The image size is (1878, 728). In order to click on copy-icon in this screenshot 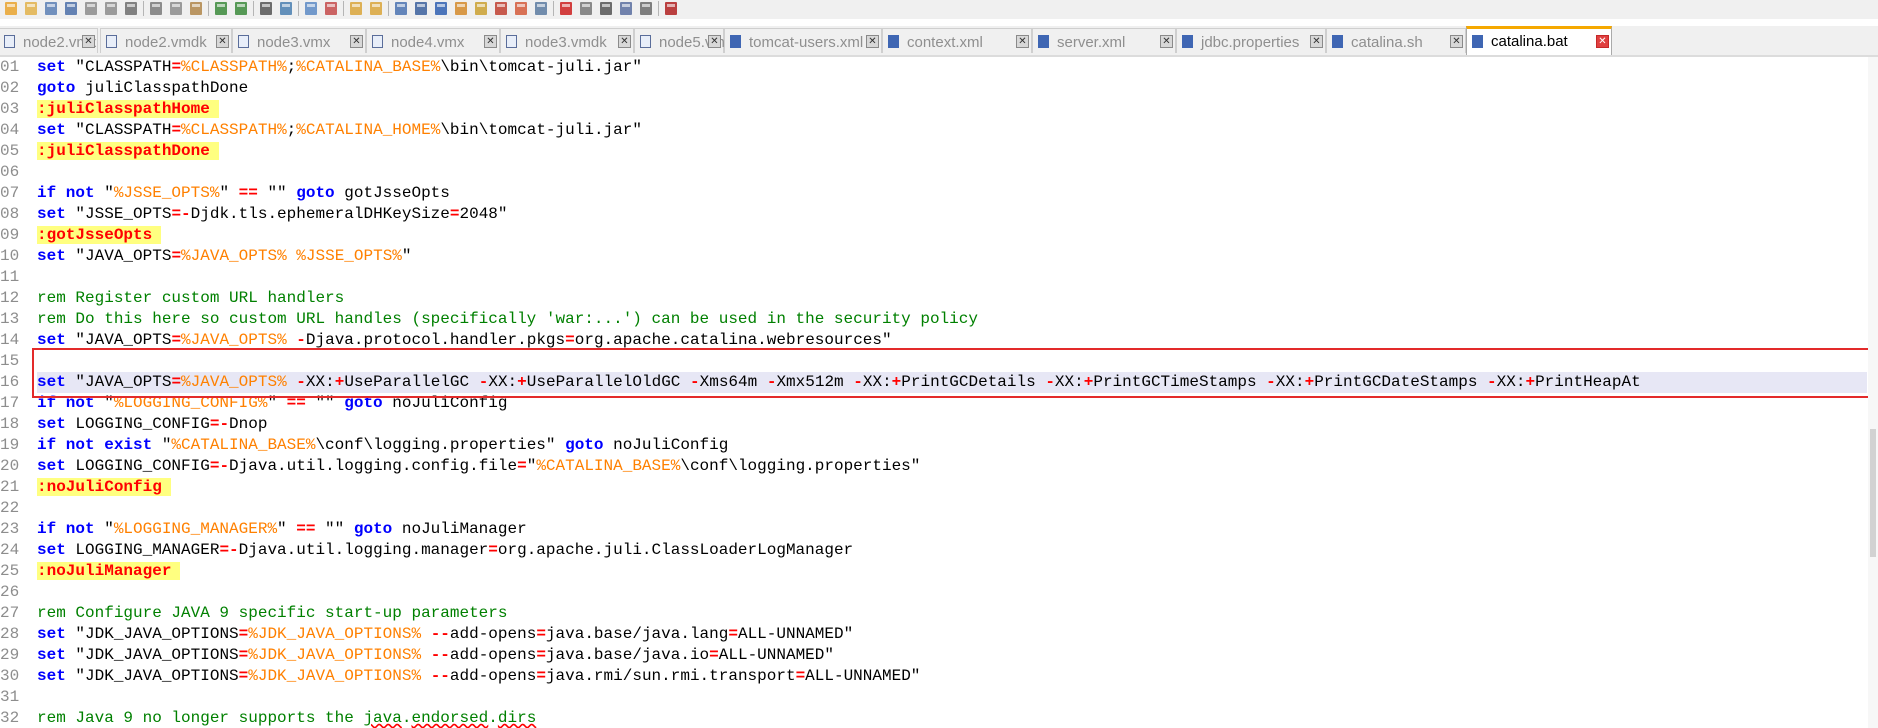, I will do `click(176, 8)`.